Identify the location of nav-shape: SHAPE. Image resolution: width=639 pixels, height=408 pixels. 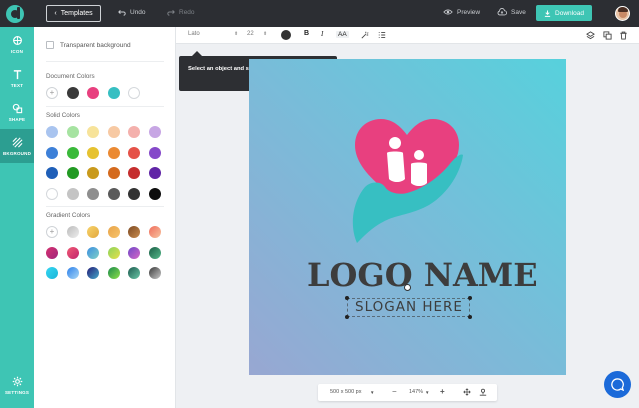
(17, 112).